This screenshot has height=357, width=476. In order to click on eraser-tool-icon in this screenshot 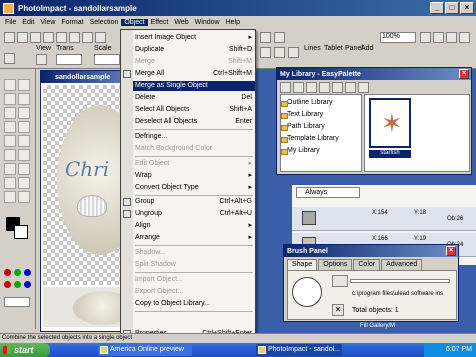, I will do `click(24, 169)`.